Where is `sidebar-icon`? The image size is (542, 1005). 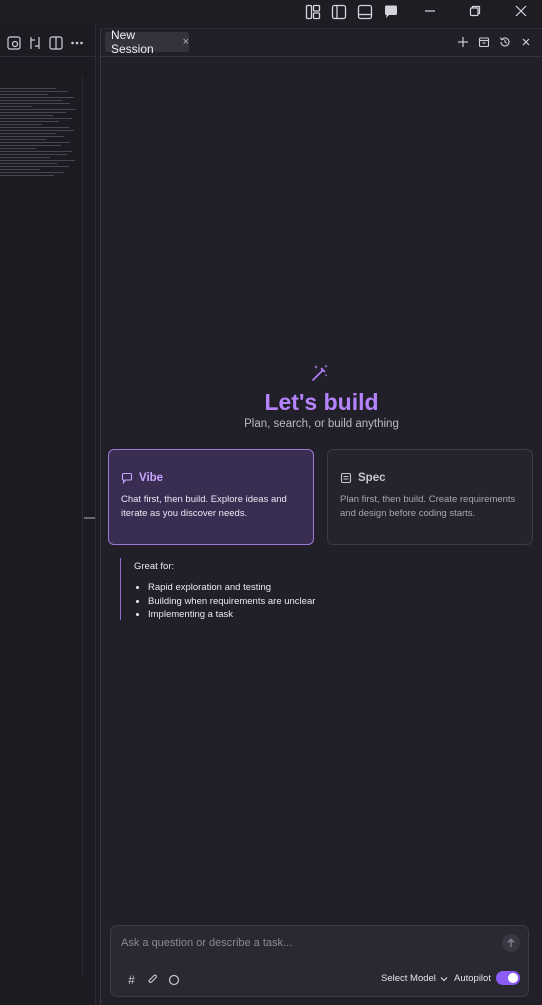 sidebar-icon is located at coordinates (339, 12).